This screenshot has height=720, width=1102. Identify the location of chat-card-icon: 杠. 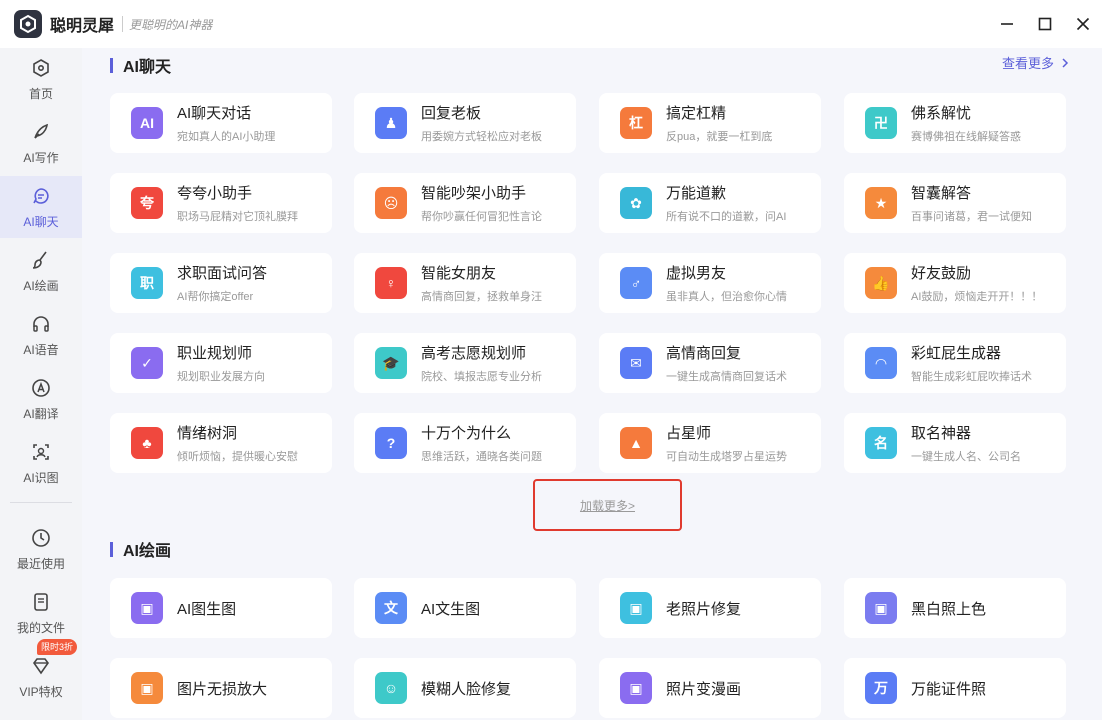
(636, 123).